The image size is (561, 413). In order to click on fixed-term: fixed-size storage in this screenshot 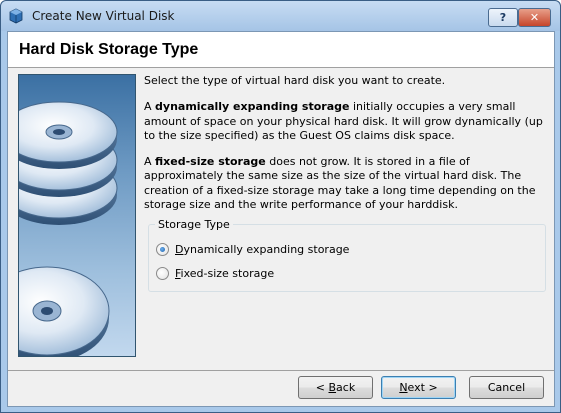, I will do `click(210, 162)`.